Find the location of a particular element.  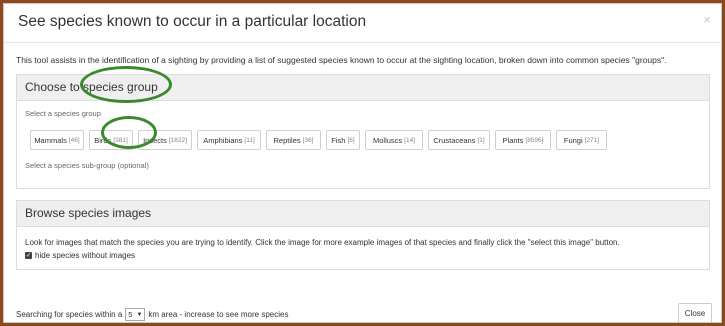

group-count: [46] is located at coordinates (74, 140).